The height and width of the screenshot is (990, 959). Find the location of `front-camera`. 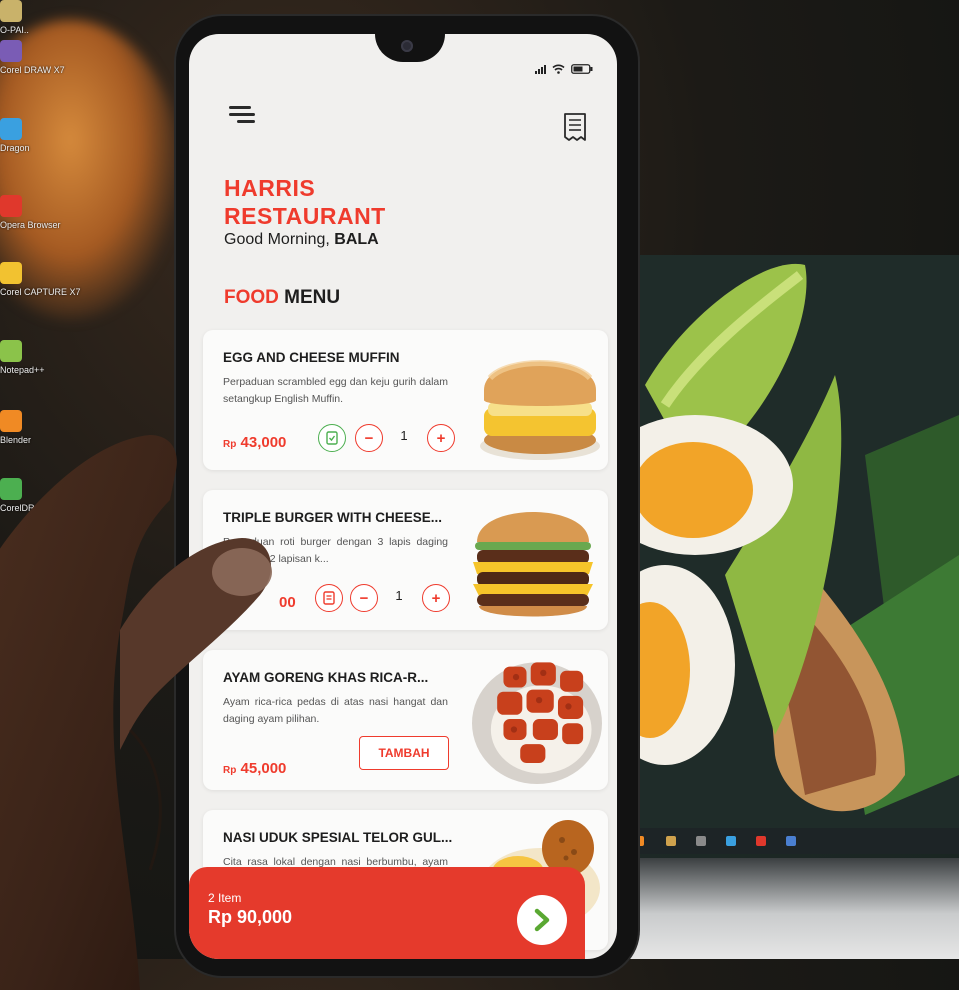

front-camera is located at coordinates (407, 46).